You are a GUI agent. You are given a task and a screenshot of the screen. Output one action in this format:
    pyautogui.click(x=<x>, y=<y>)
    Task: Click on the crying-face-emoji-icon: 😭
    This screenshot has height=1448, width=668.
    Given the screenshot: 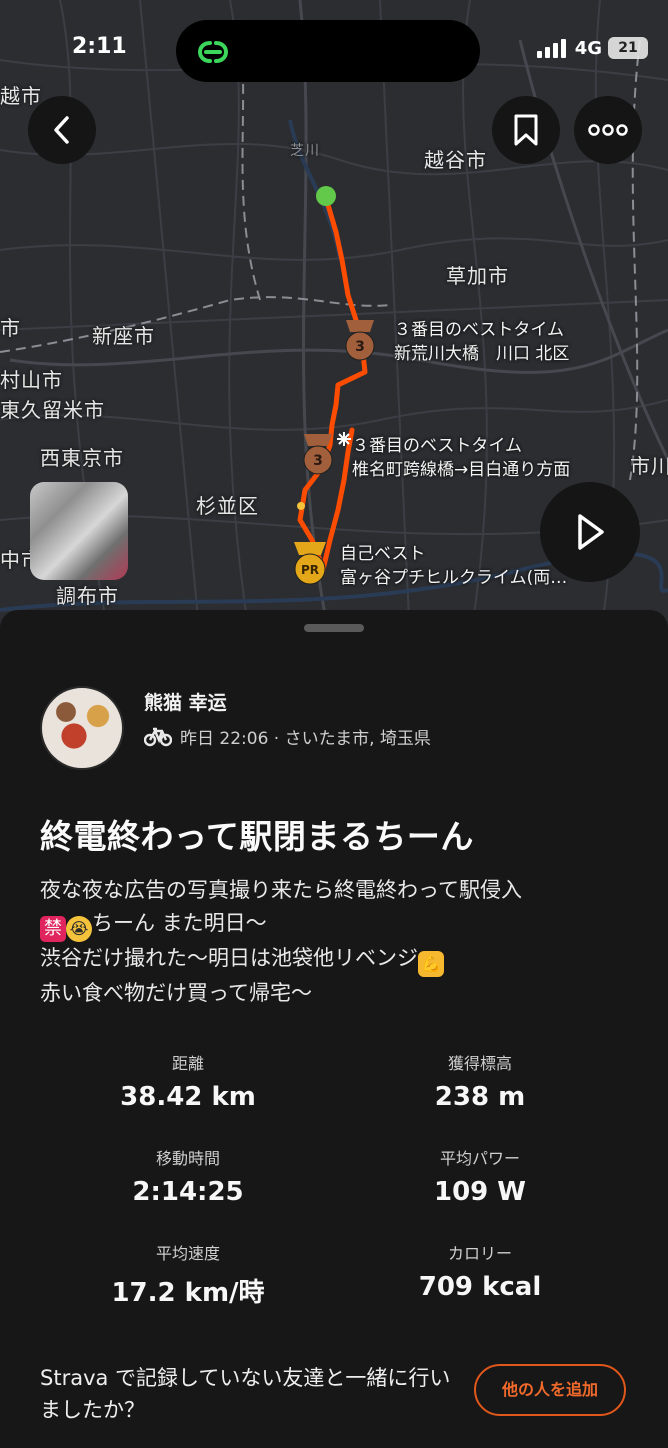 What is the action you would take?
    pyautogui.click(x=79, y=928)
    